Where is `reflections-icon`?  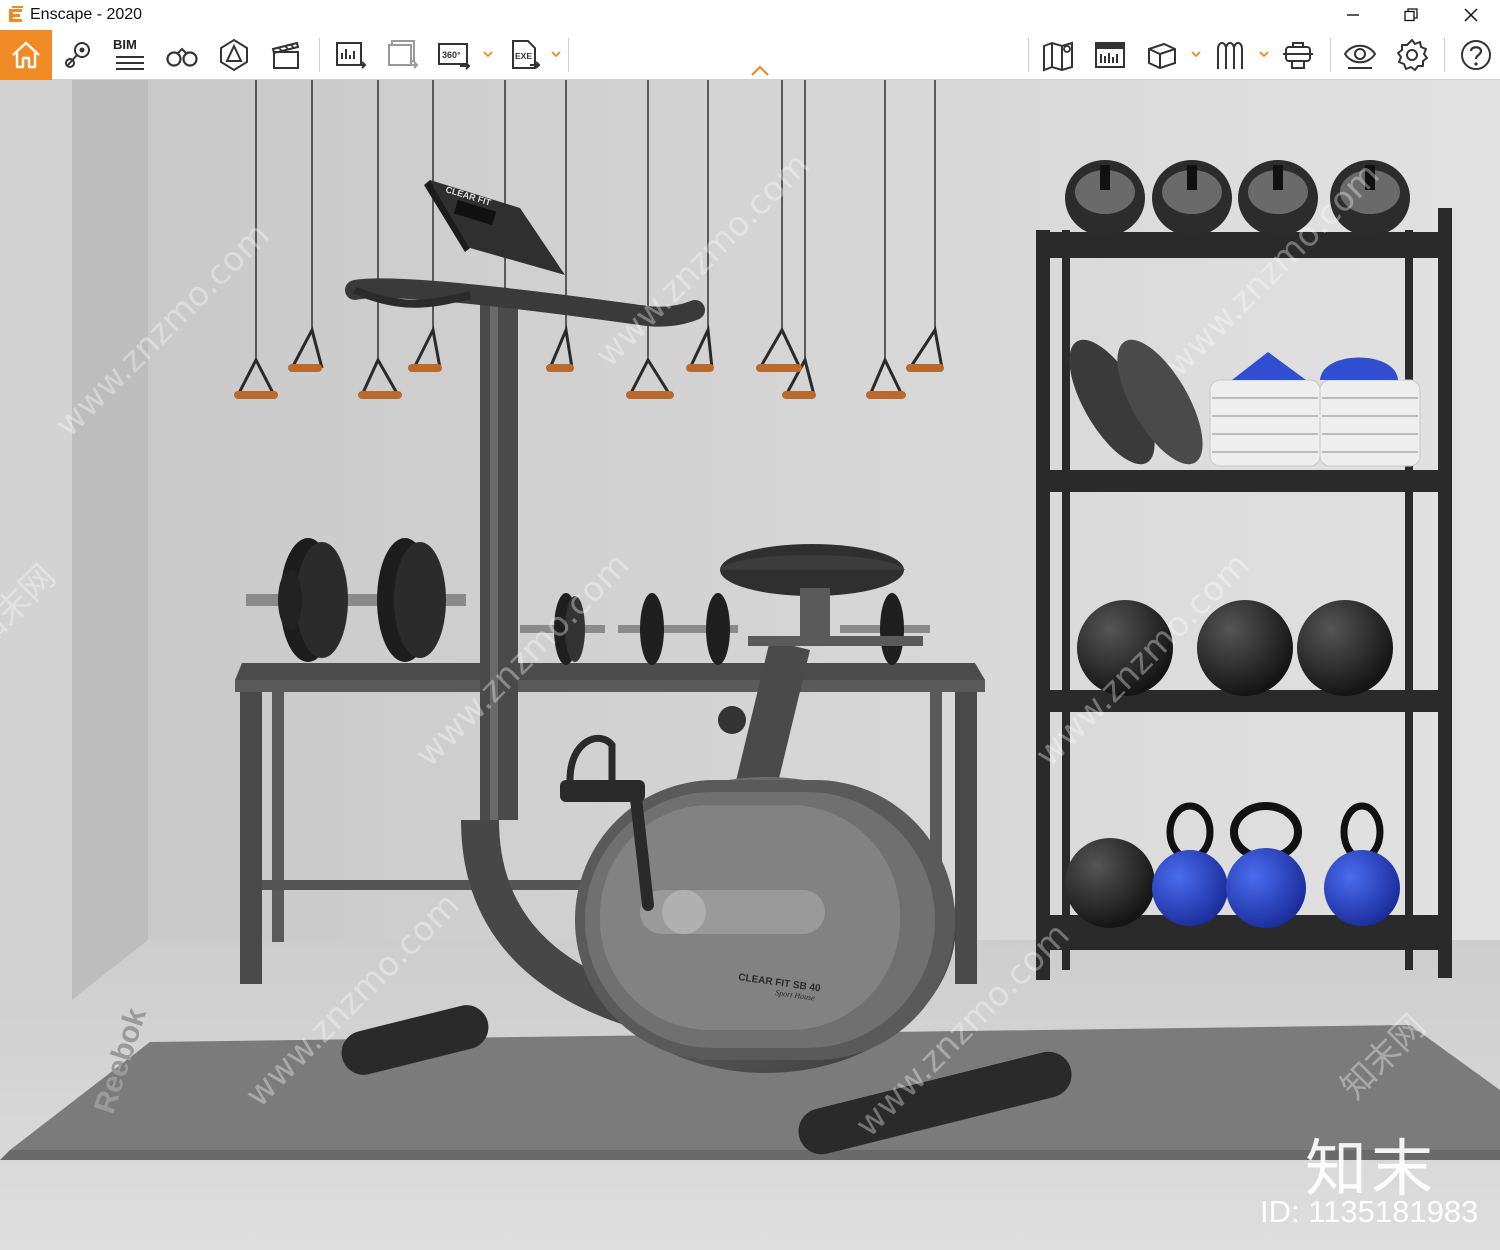
reflections-icon is located at coordinates (1230, 55).